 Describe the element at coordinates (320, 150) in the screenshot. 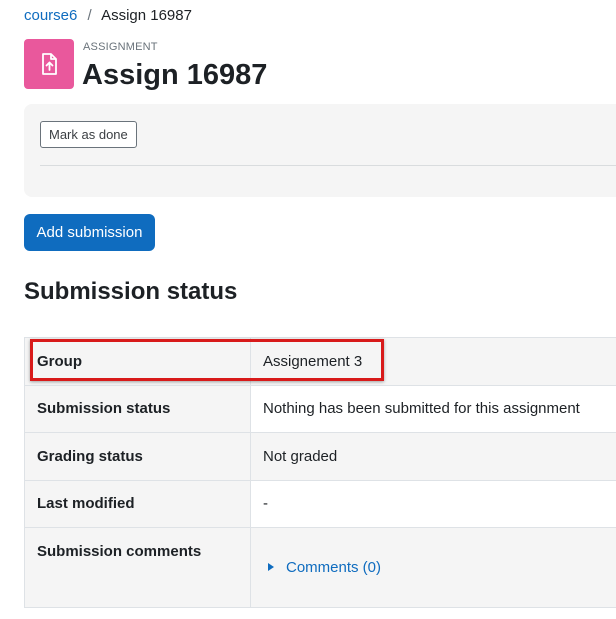

I see `completion-panel: Mark as done` at that location.